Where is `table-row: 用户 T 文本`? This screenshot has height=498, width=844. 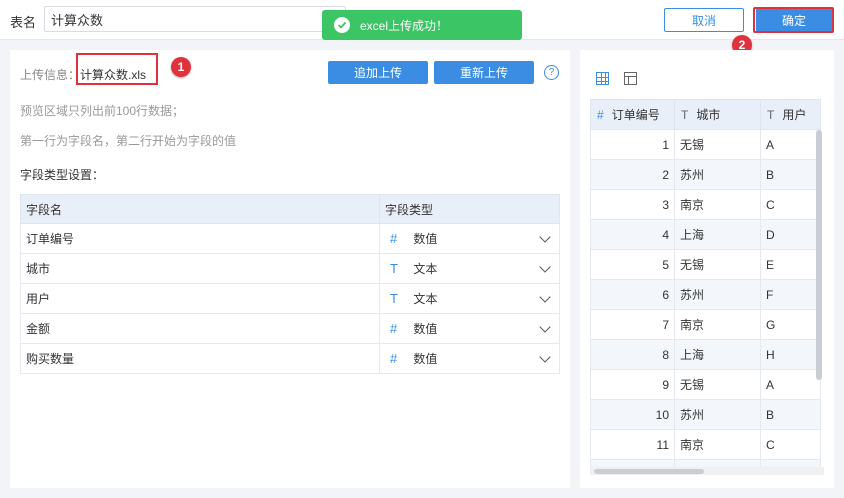 table-row: 用户 T 文本 is located at coordinates (290, 298).